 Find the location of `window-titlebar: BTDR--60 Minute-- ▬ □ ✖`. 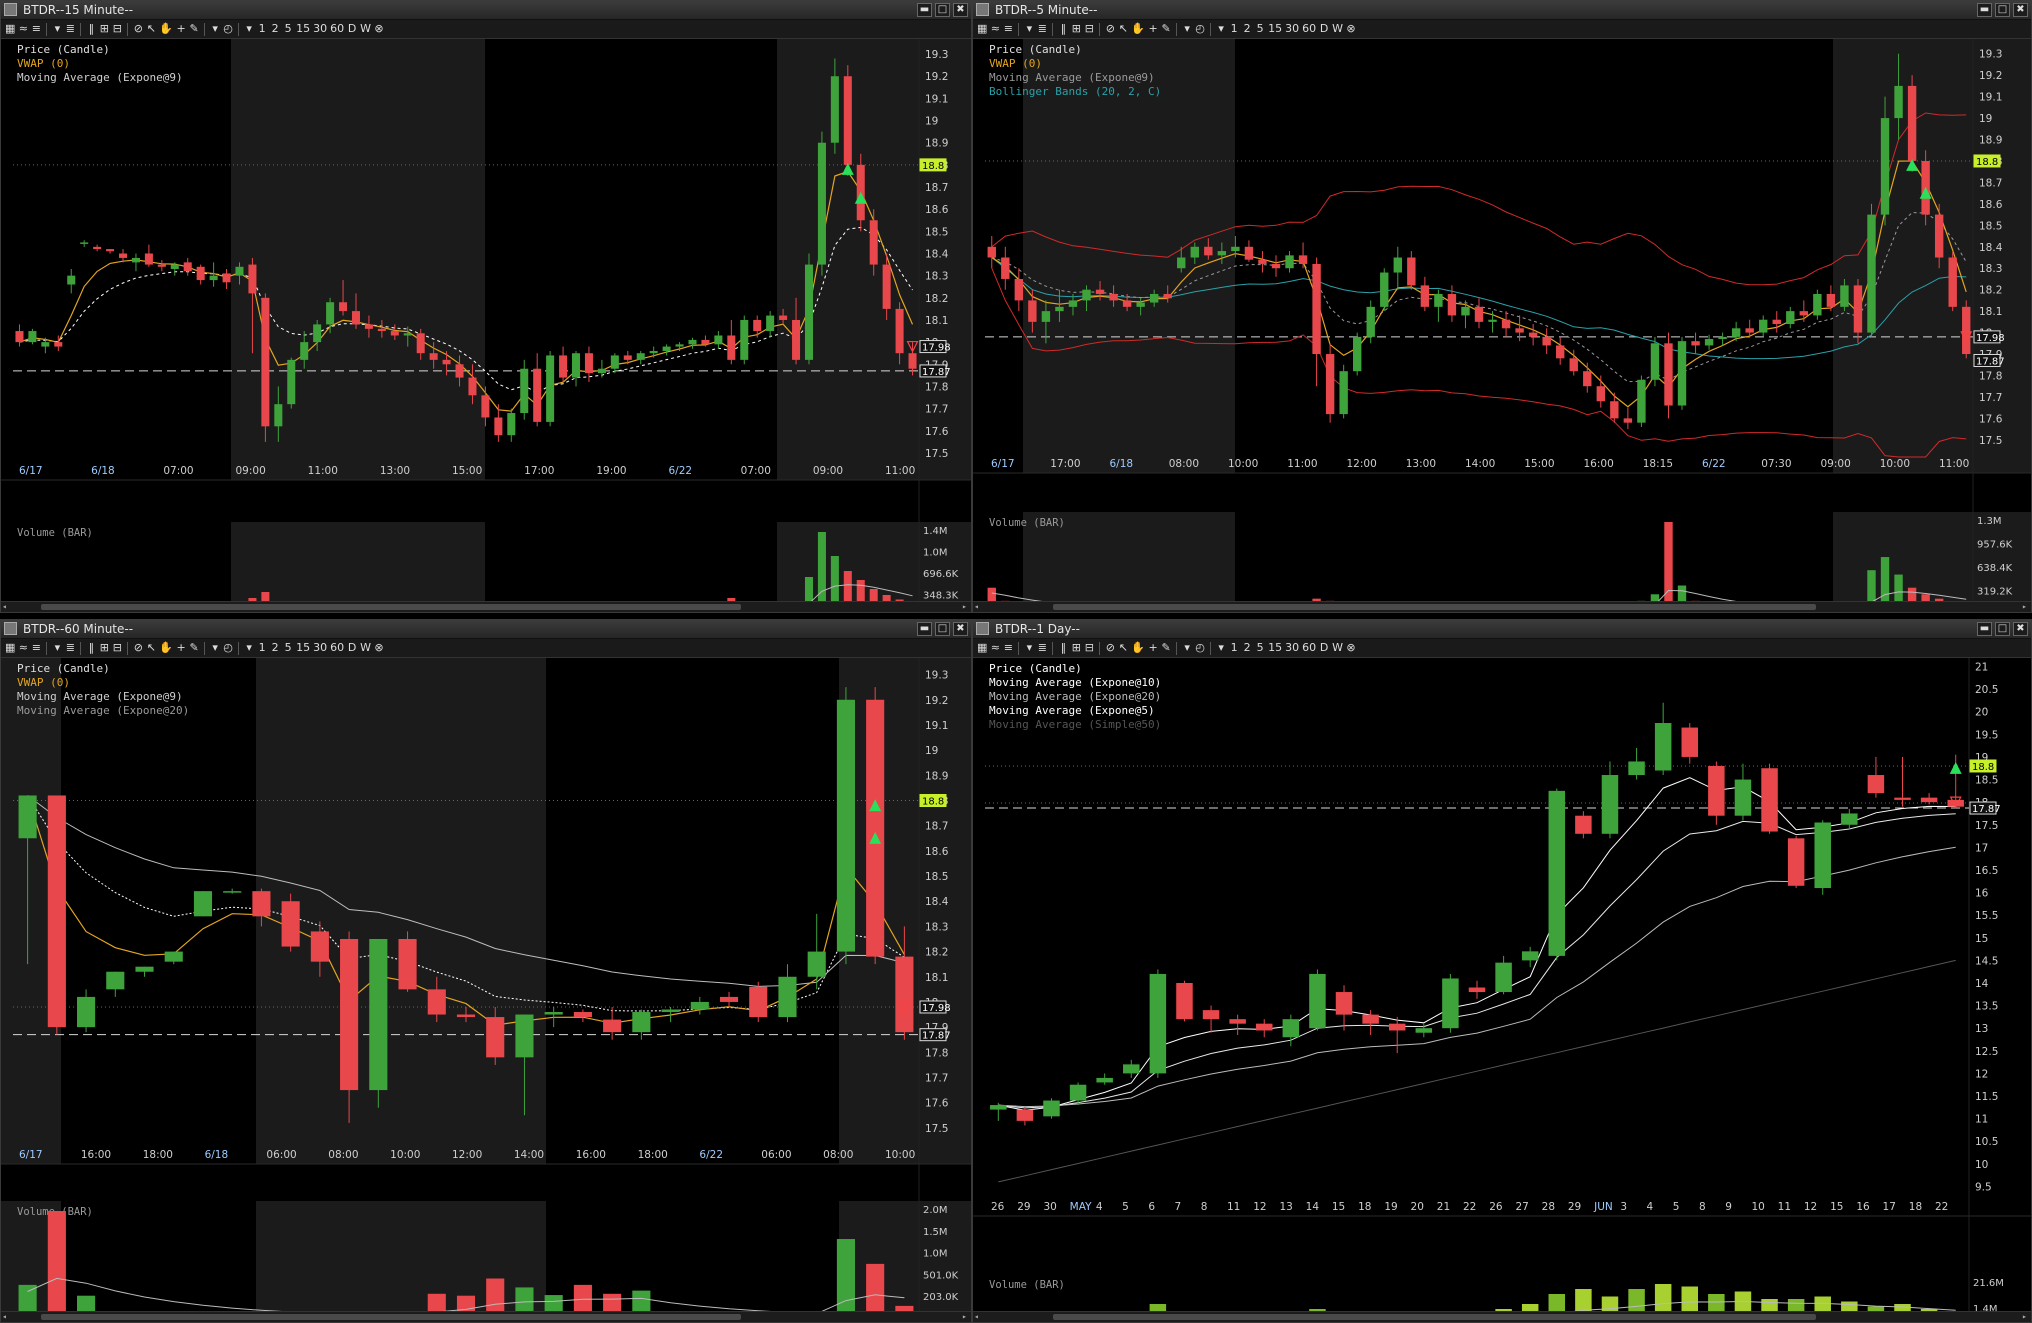

window-titlebar: BTDR--60 Minute-- ▬ □ ✖ is located at coordinates (486, 629).